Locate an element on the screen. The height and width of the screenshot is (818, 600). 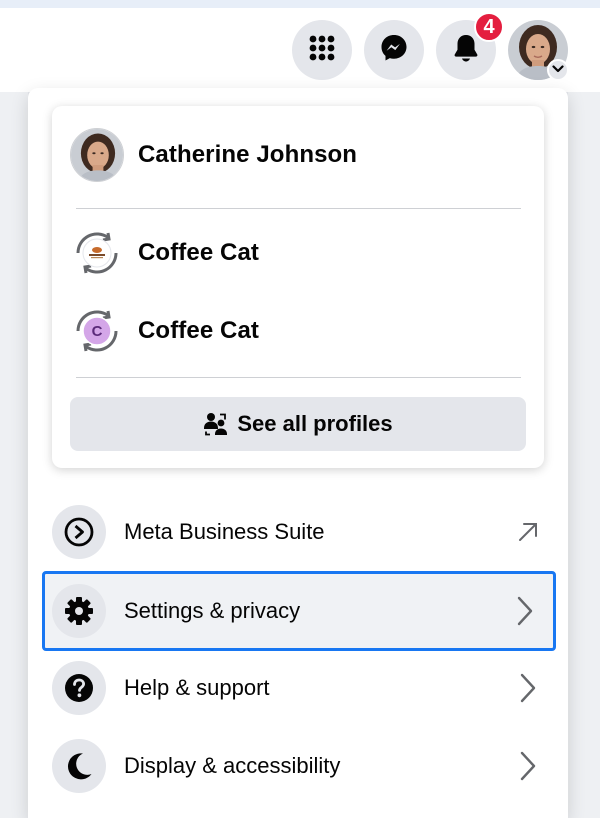
menu-item-label: Meta Business Suite is located at coordinates (224, 531).